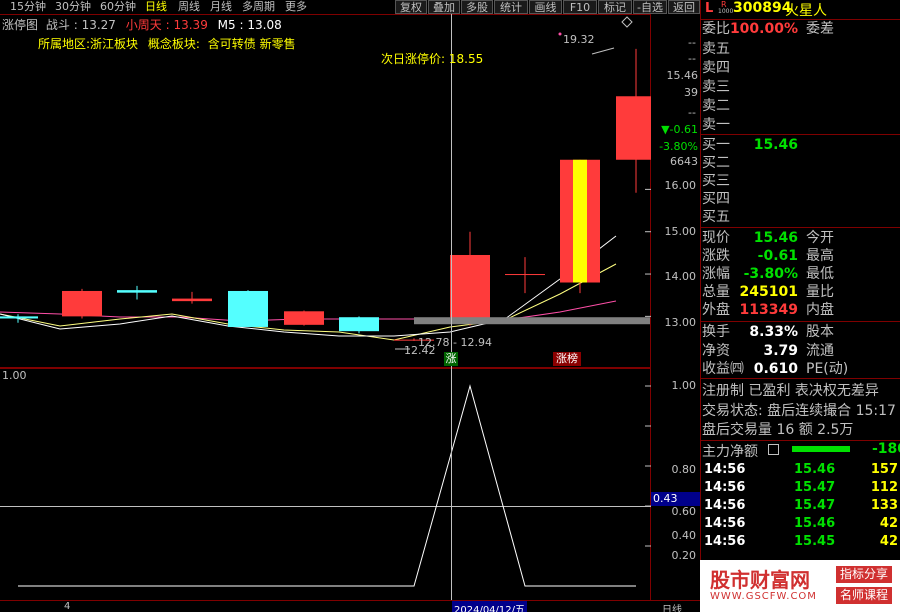 Image resolution: width=900 pixels, height=612 pixels. What do you see at coordinates (680, 276) in the screenshot?
I see `axis-label-14: 14.00` at bounding box center [680, 276].